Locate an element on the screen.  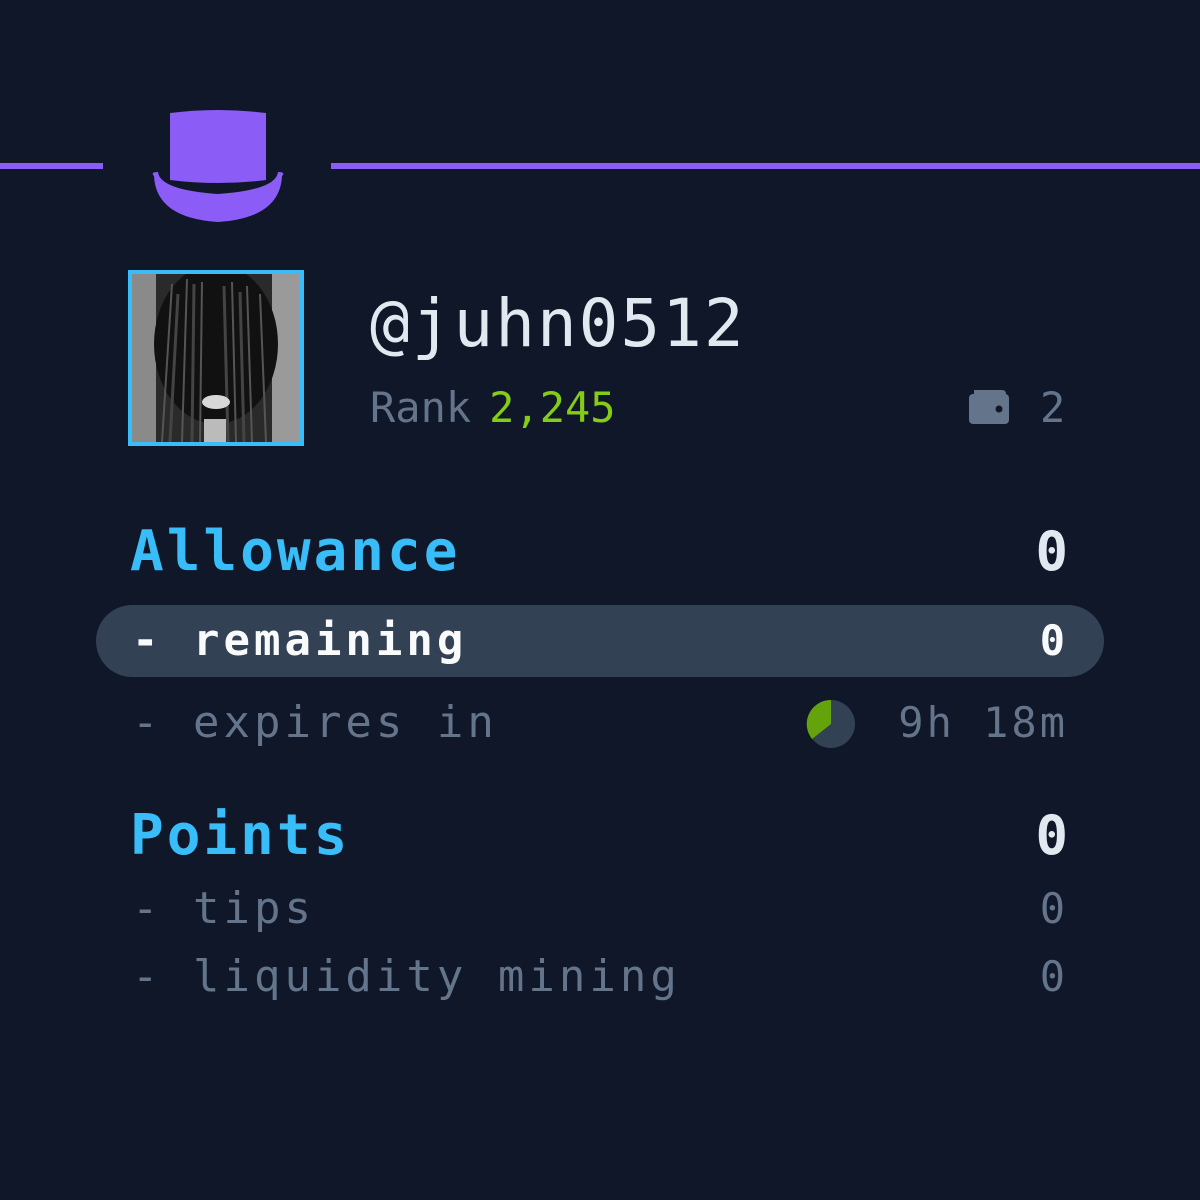
liquidity-value: 0 is located at coordinates (1053, 976).